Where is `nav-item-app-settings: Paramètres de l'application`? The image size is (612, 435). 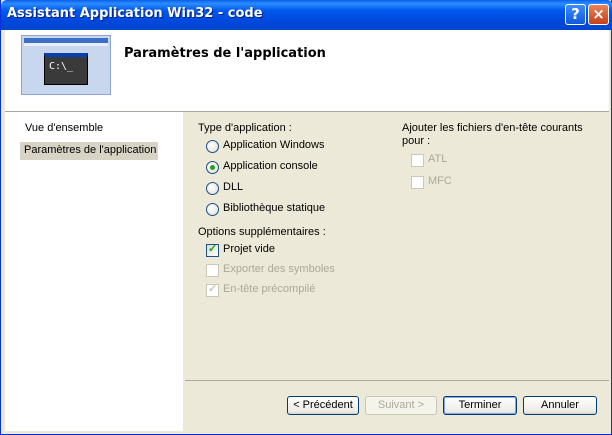
nav-item-app-settings: Paramètres de l'application is located at coordinates (89, 151).